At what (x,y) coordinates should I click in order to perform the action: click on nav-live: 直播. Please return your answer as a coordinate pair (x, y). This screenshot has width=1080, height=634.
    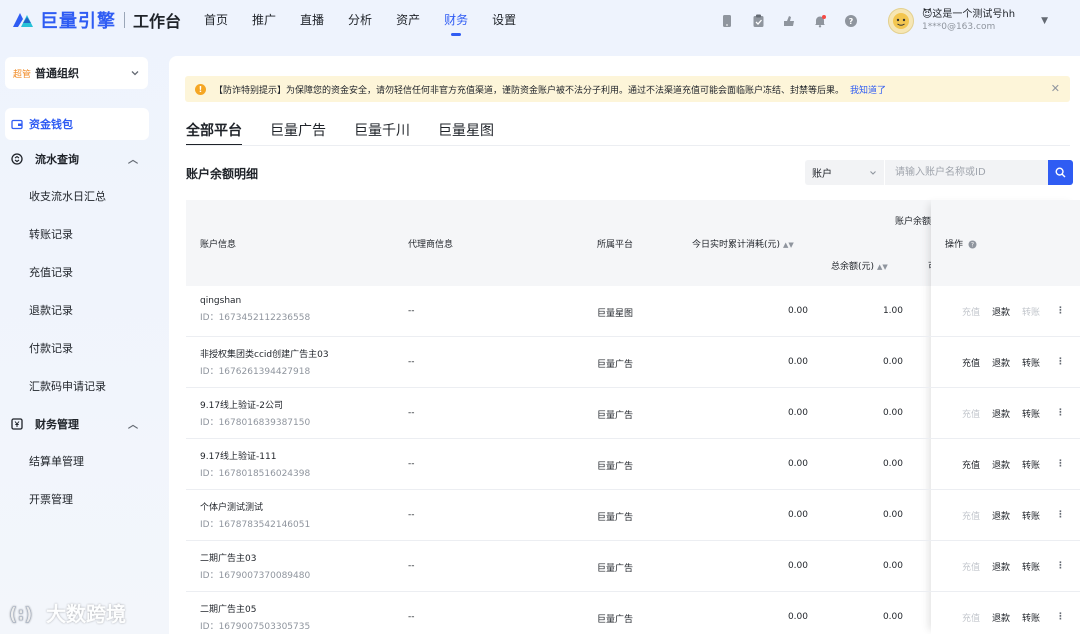
    Looking at the image, I should click on (312, 21).